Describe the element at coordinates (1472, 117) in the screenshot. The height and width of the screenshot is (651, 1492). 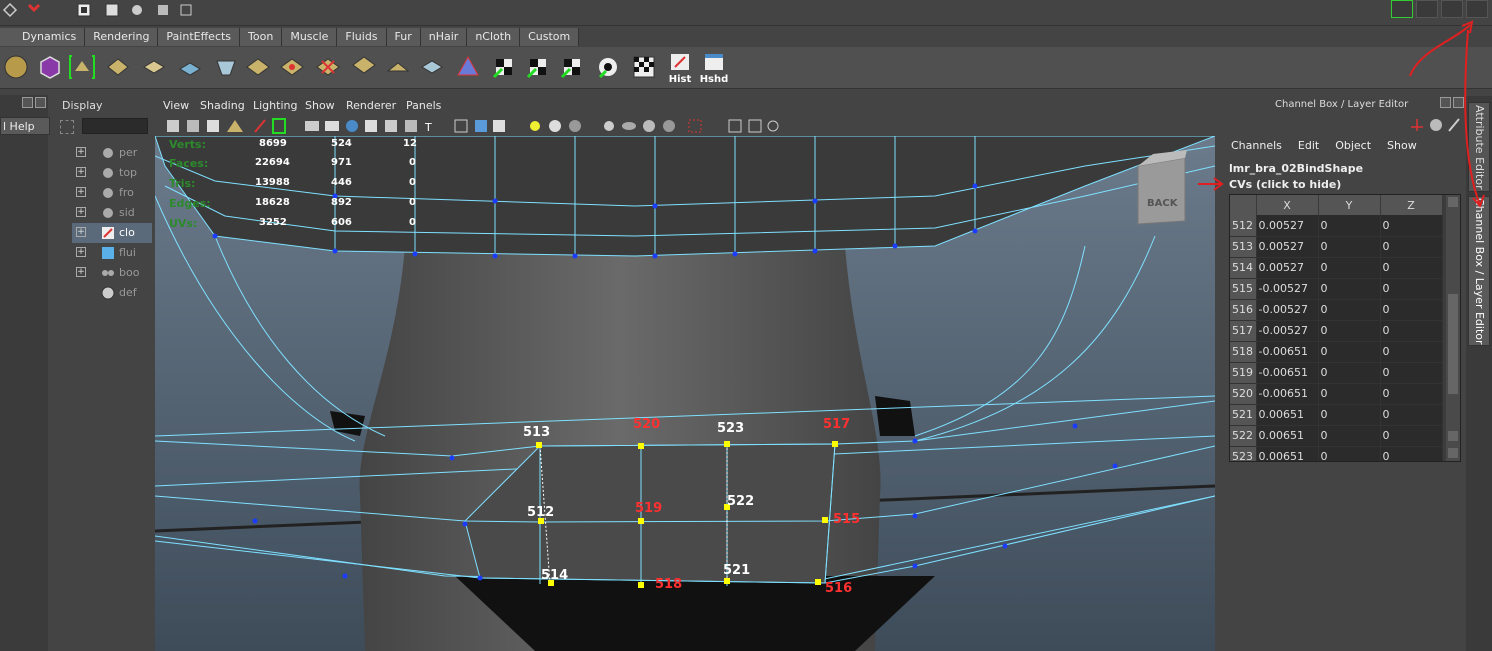
I see `annotation-curve-side` at that location.